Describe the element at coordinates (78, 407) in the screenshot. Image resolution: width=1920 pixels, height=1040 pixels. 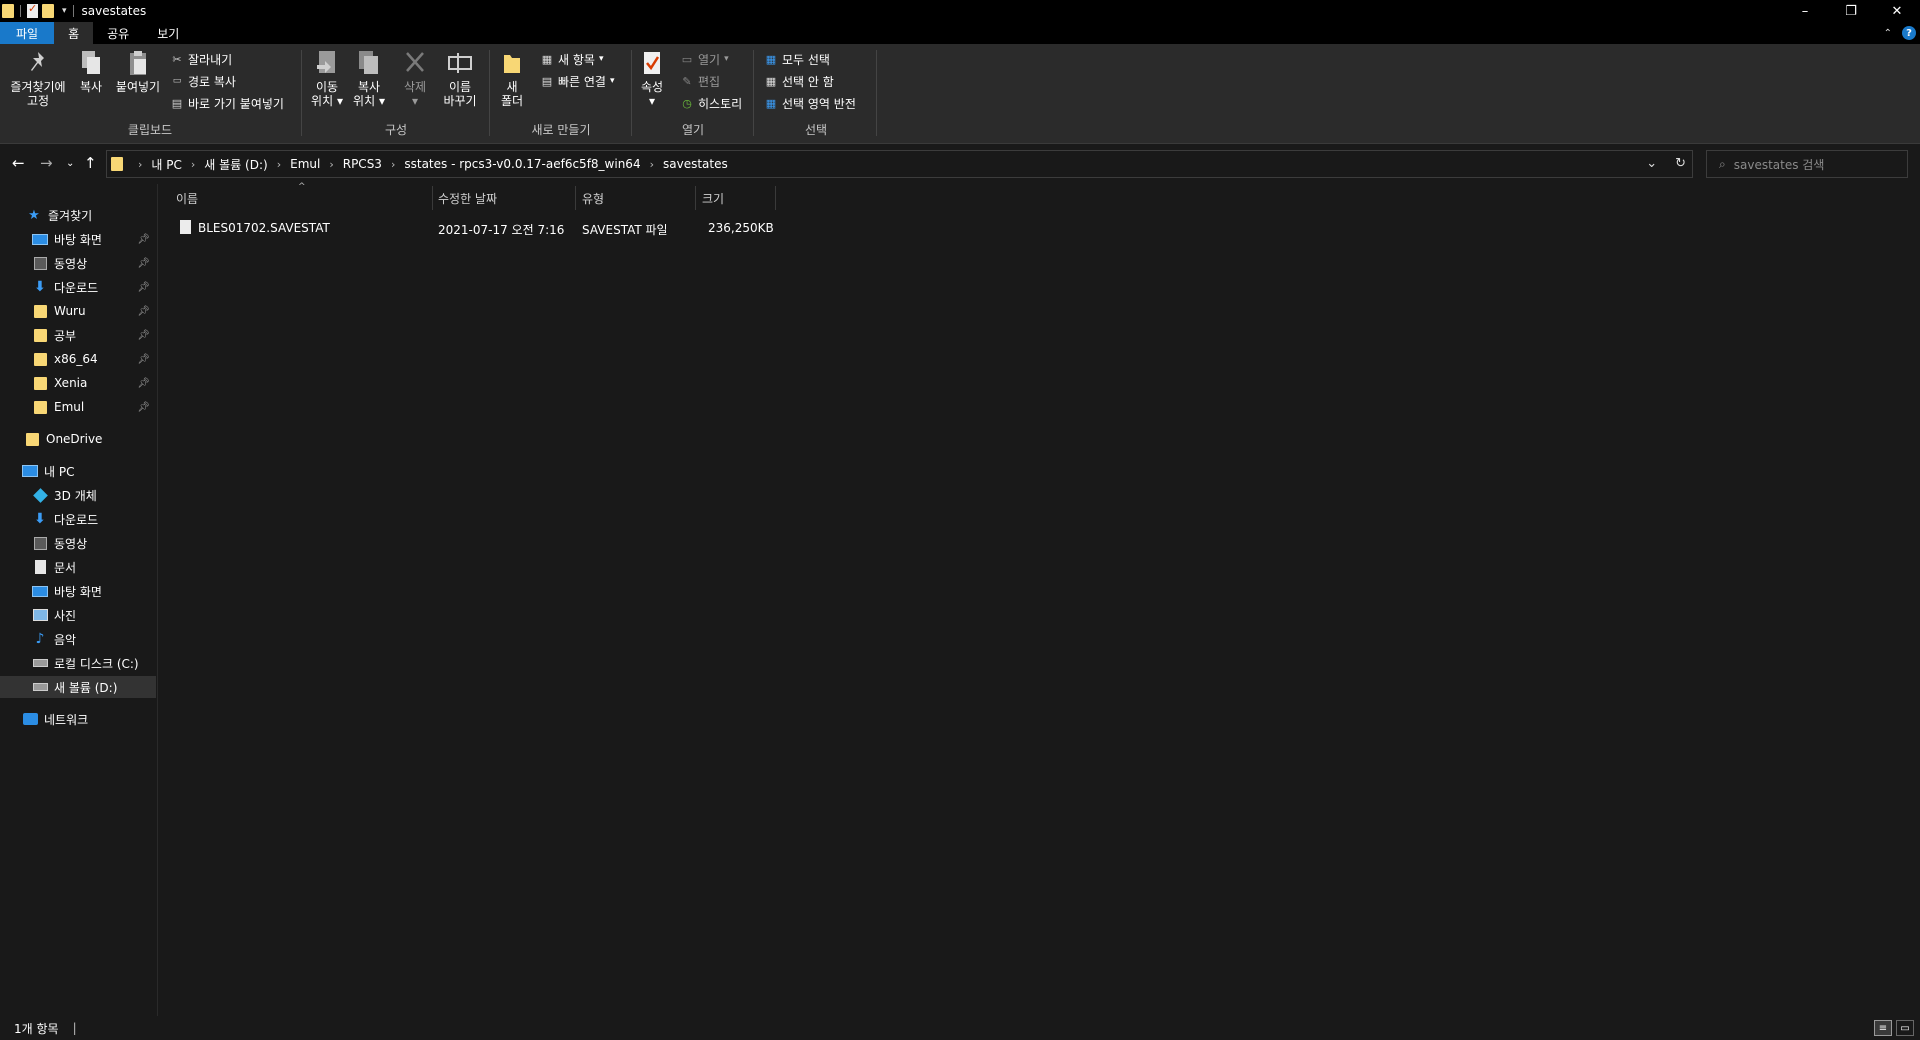
I see `sidebar-item-emul: Emul 📌︎` at that location.